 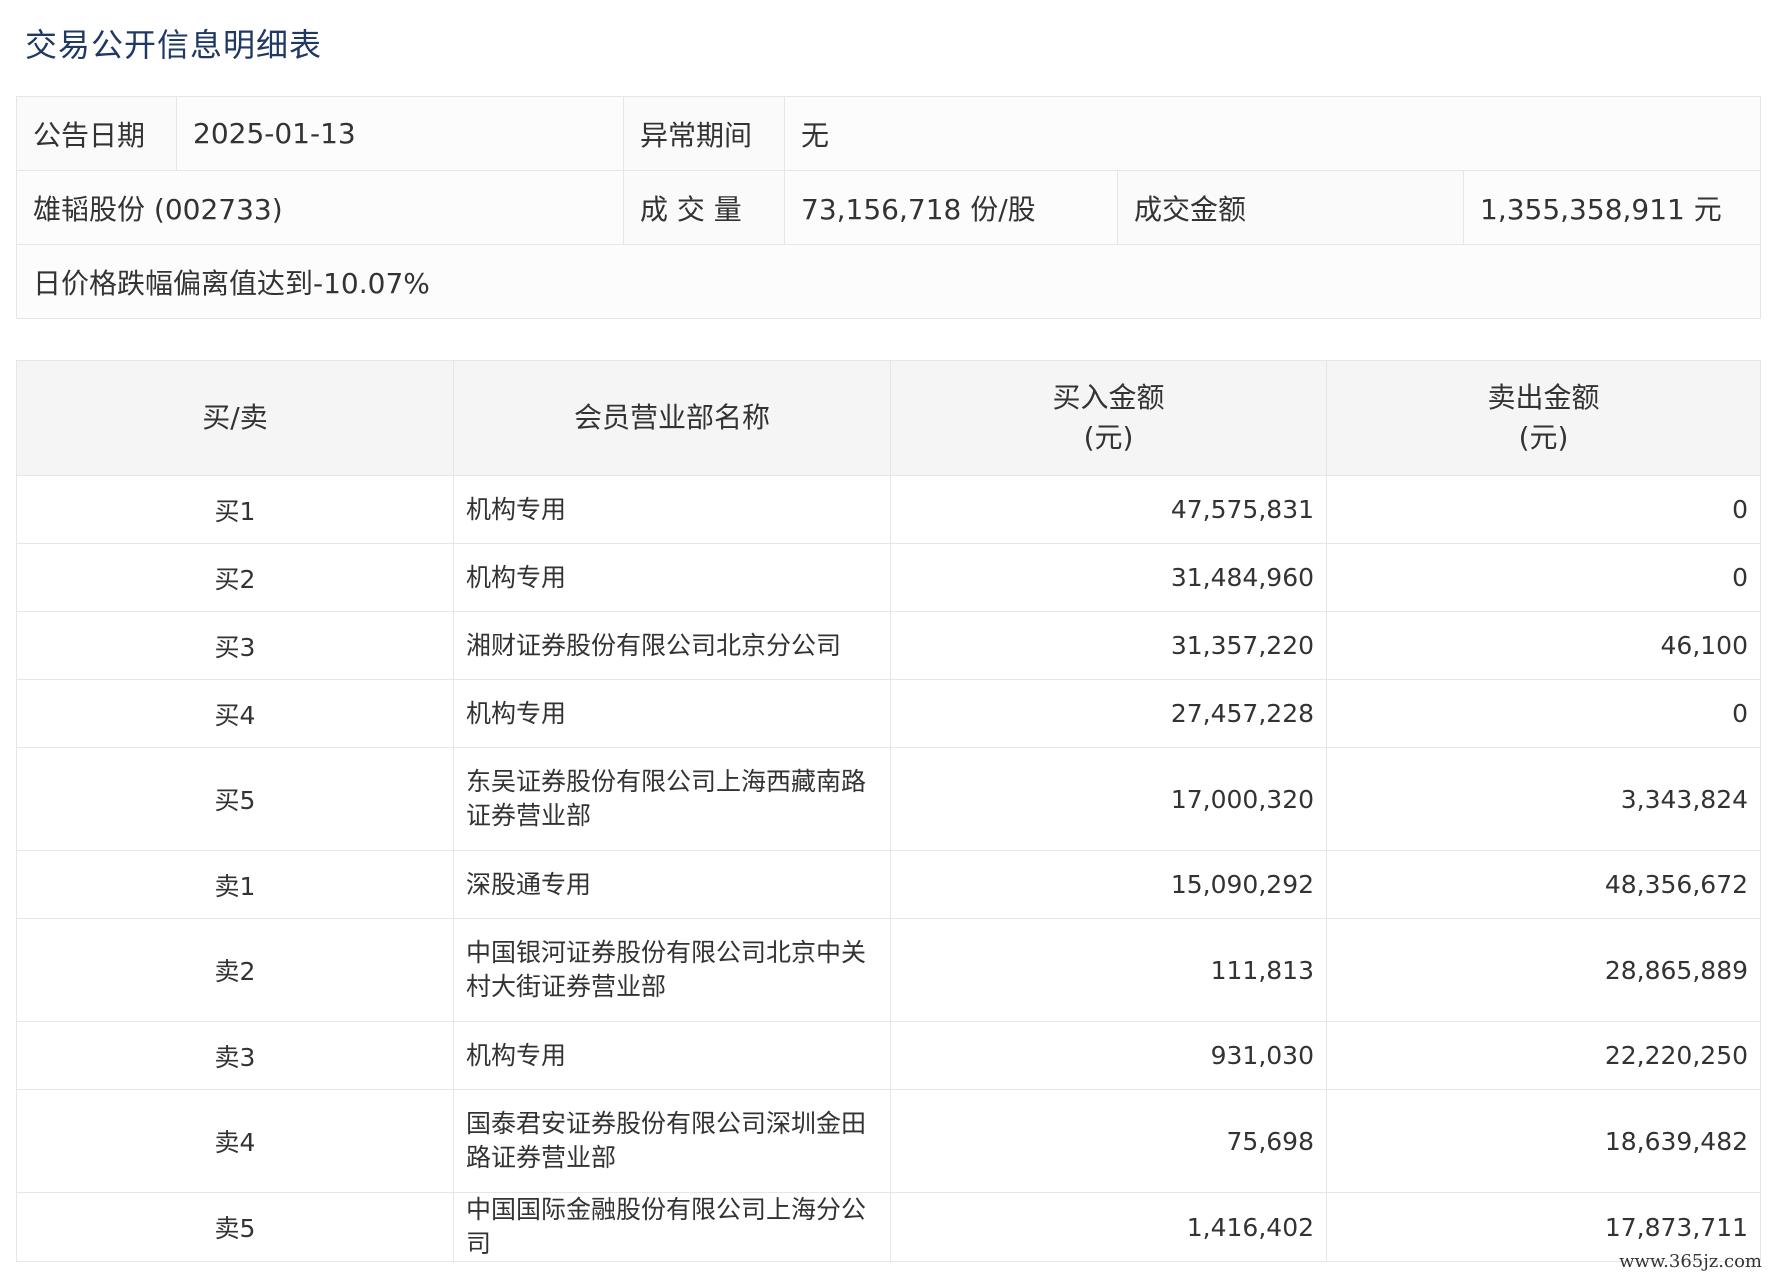 I want to click on info-row-reason: 日价格跌幅偏离值达到-10.07%, so click(x=888, y=281).